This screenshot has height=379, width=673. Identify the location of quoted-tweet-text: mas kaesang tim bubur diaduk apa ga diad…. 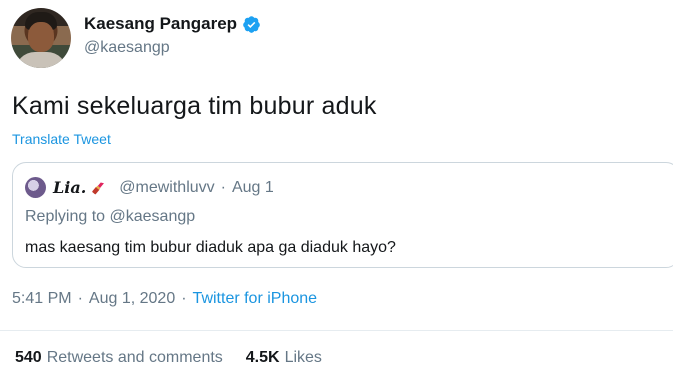
(210, 247).